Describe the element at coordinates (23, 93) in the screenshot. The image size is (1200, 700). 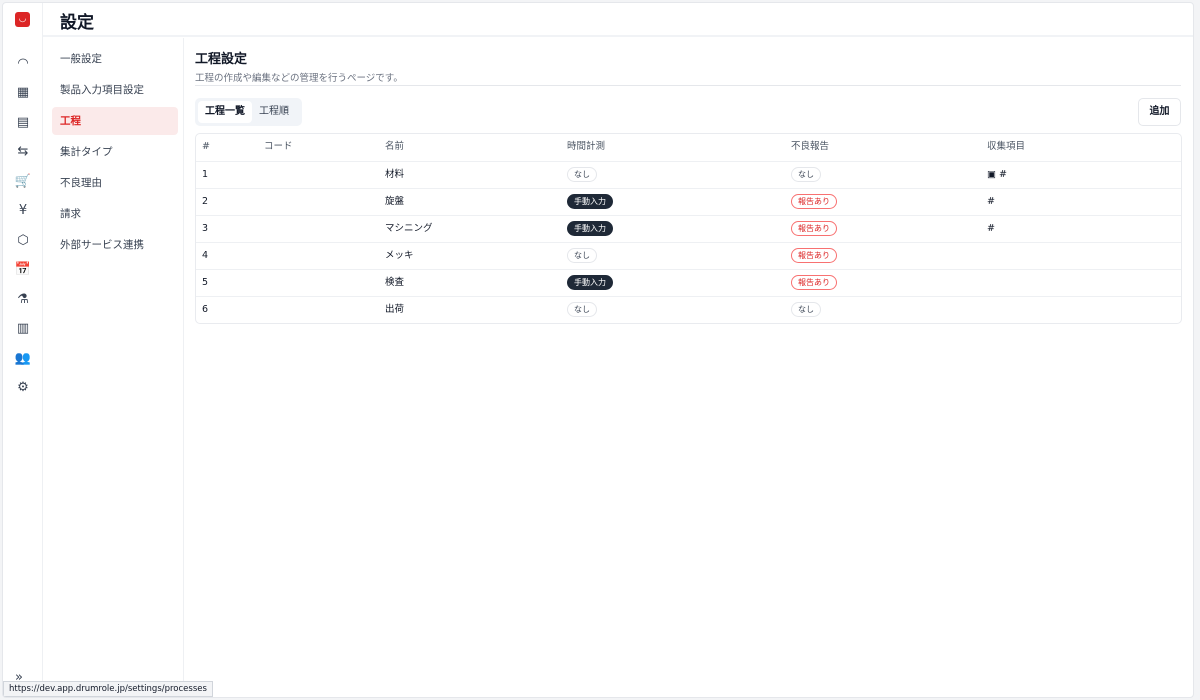
I see `table-icon: ▦` at that location.